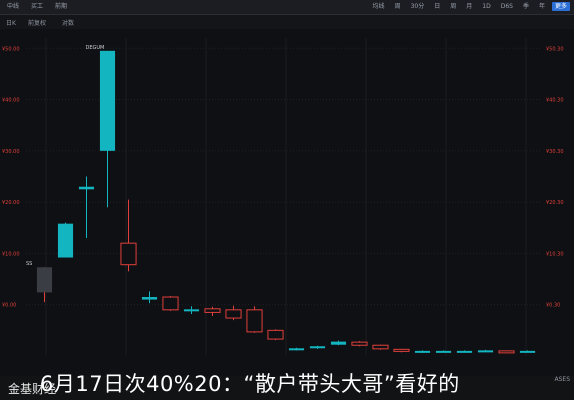 The image size is (574, 400). I want to click on y-axis-label-left: ¥30.00, so click(11, 152).